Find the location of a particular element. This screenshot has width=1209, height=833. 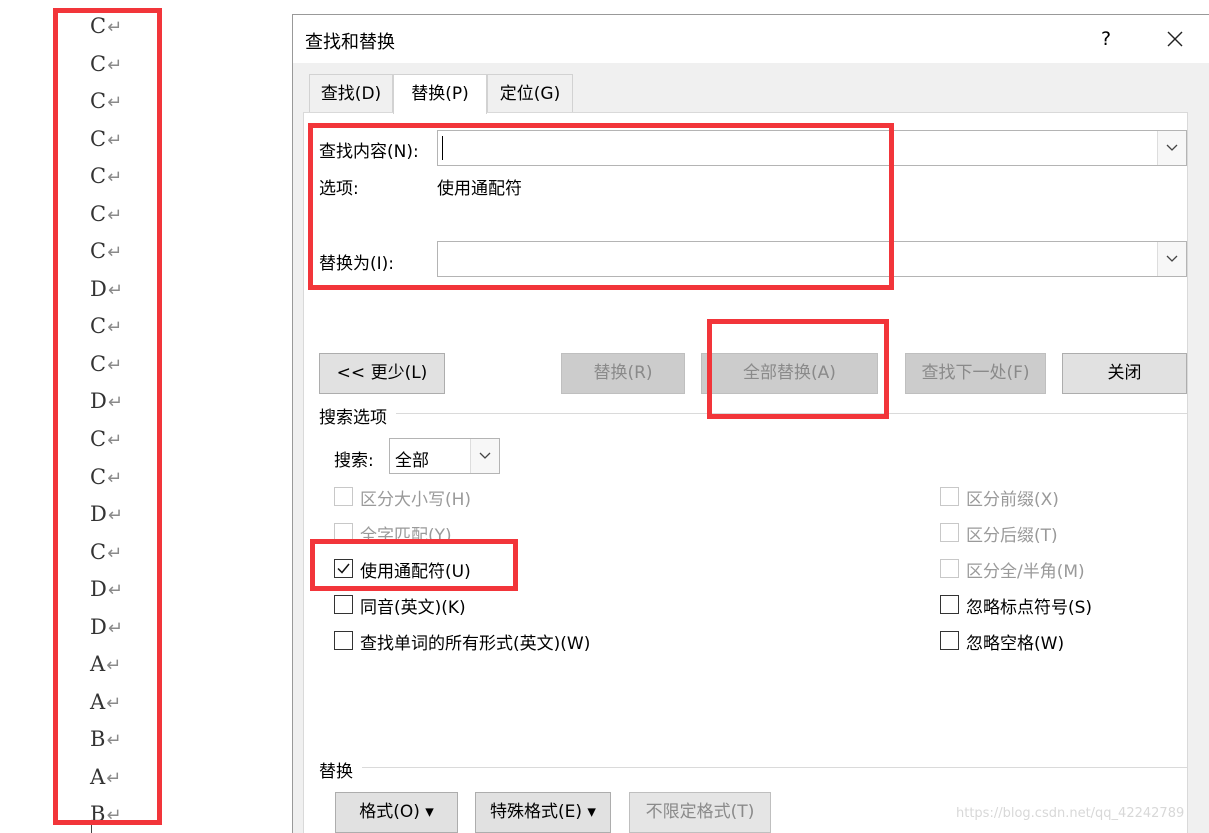

find-next-button: 查找下一处(F) is located at coordinates (975, 373).